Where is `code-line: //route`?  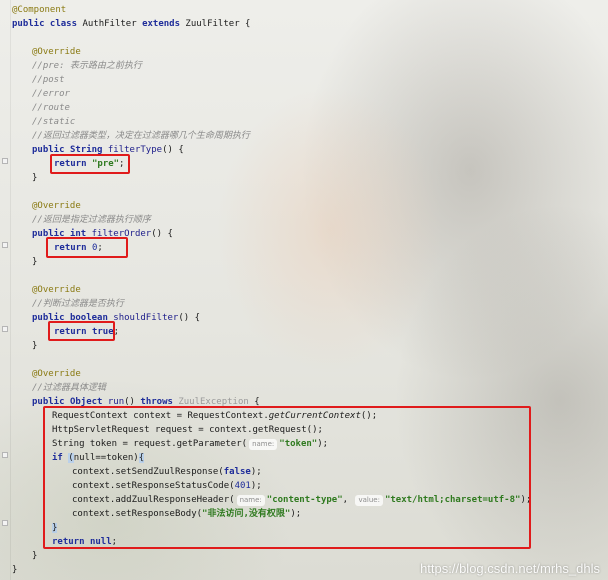
code-line: //route is located at coordinates (51, 108).